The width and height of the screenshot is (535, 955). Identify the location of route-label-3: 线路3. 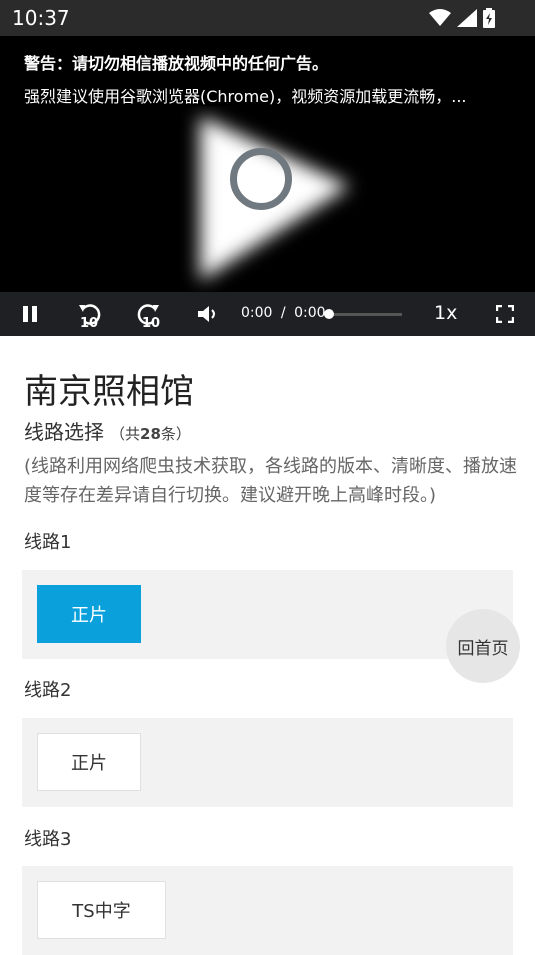
(48, 839).